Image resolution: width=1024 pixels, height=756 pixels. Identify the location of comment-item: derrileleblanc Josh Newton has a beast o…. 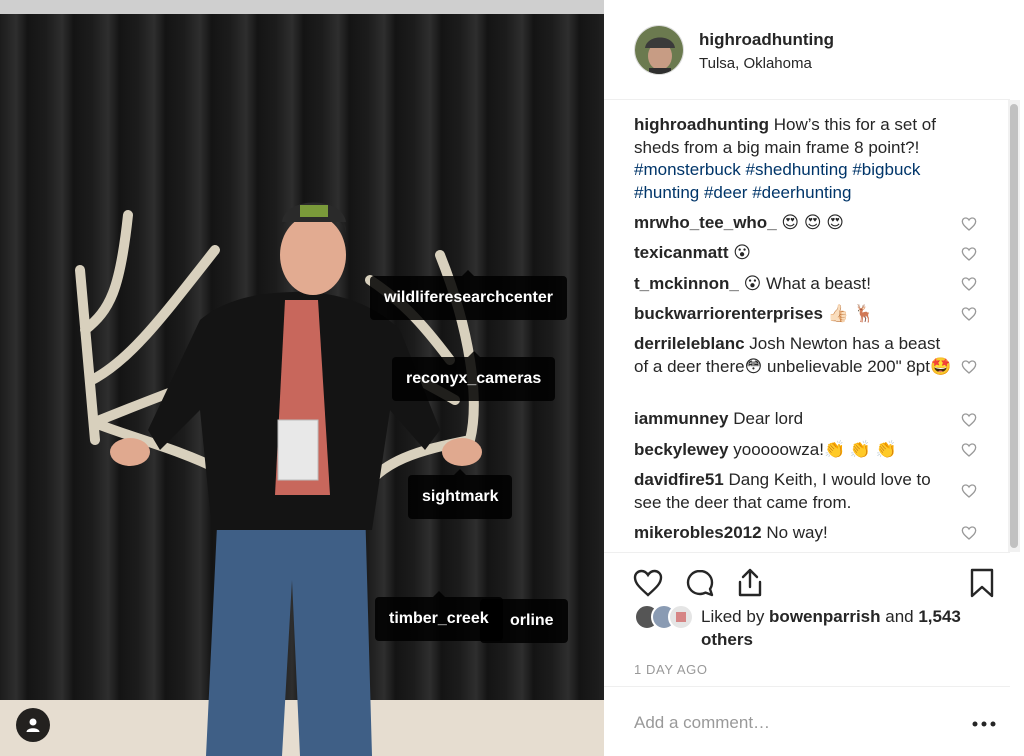
(794, 355).